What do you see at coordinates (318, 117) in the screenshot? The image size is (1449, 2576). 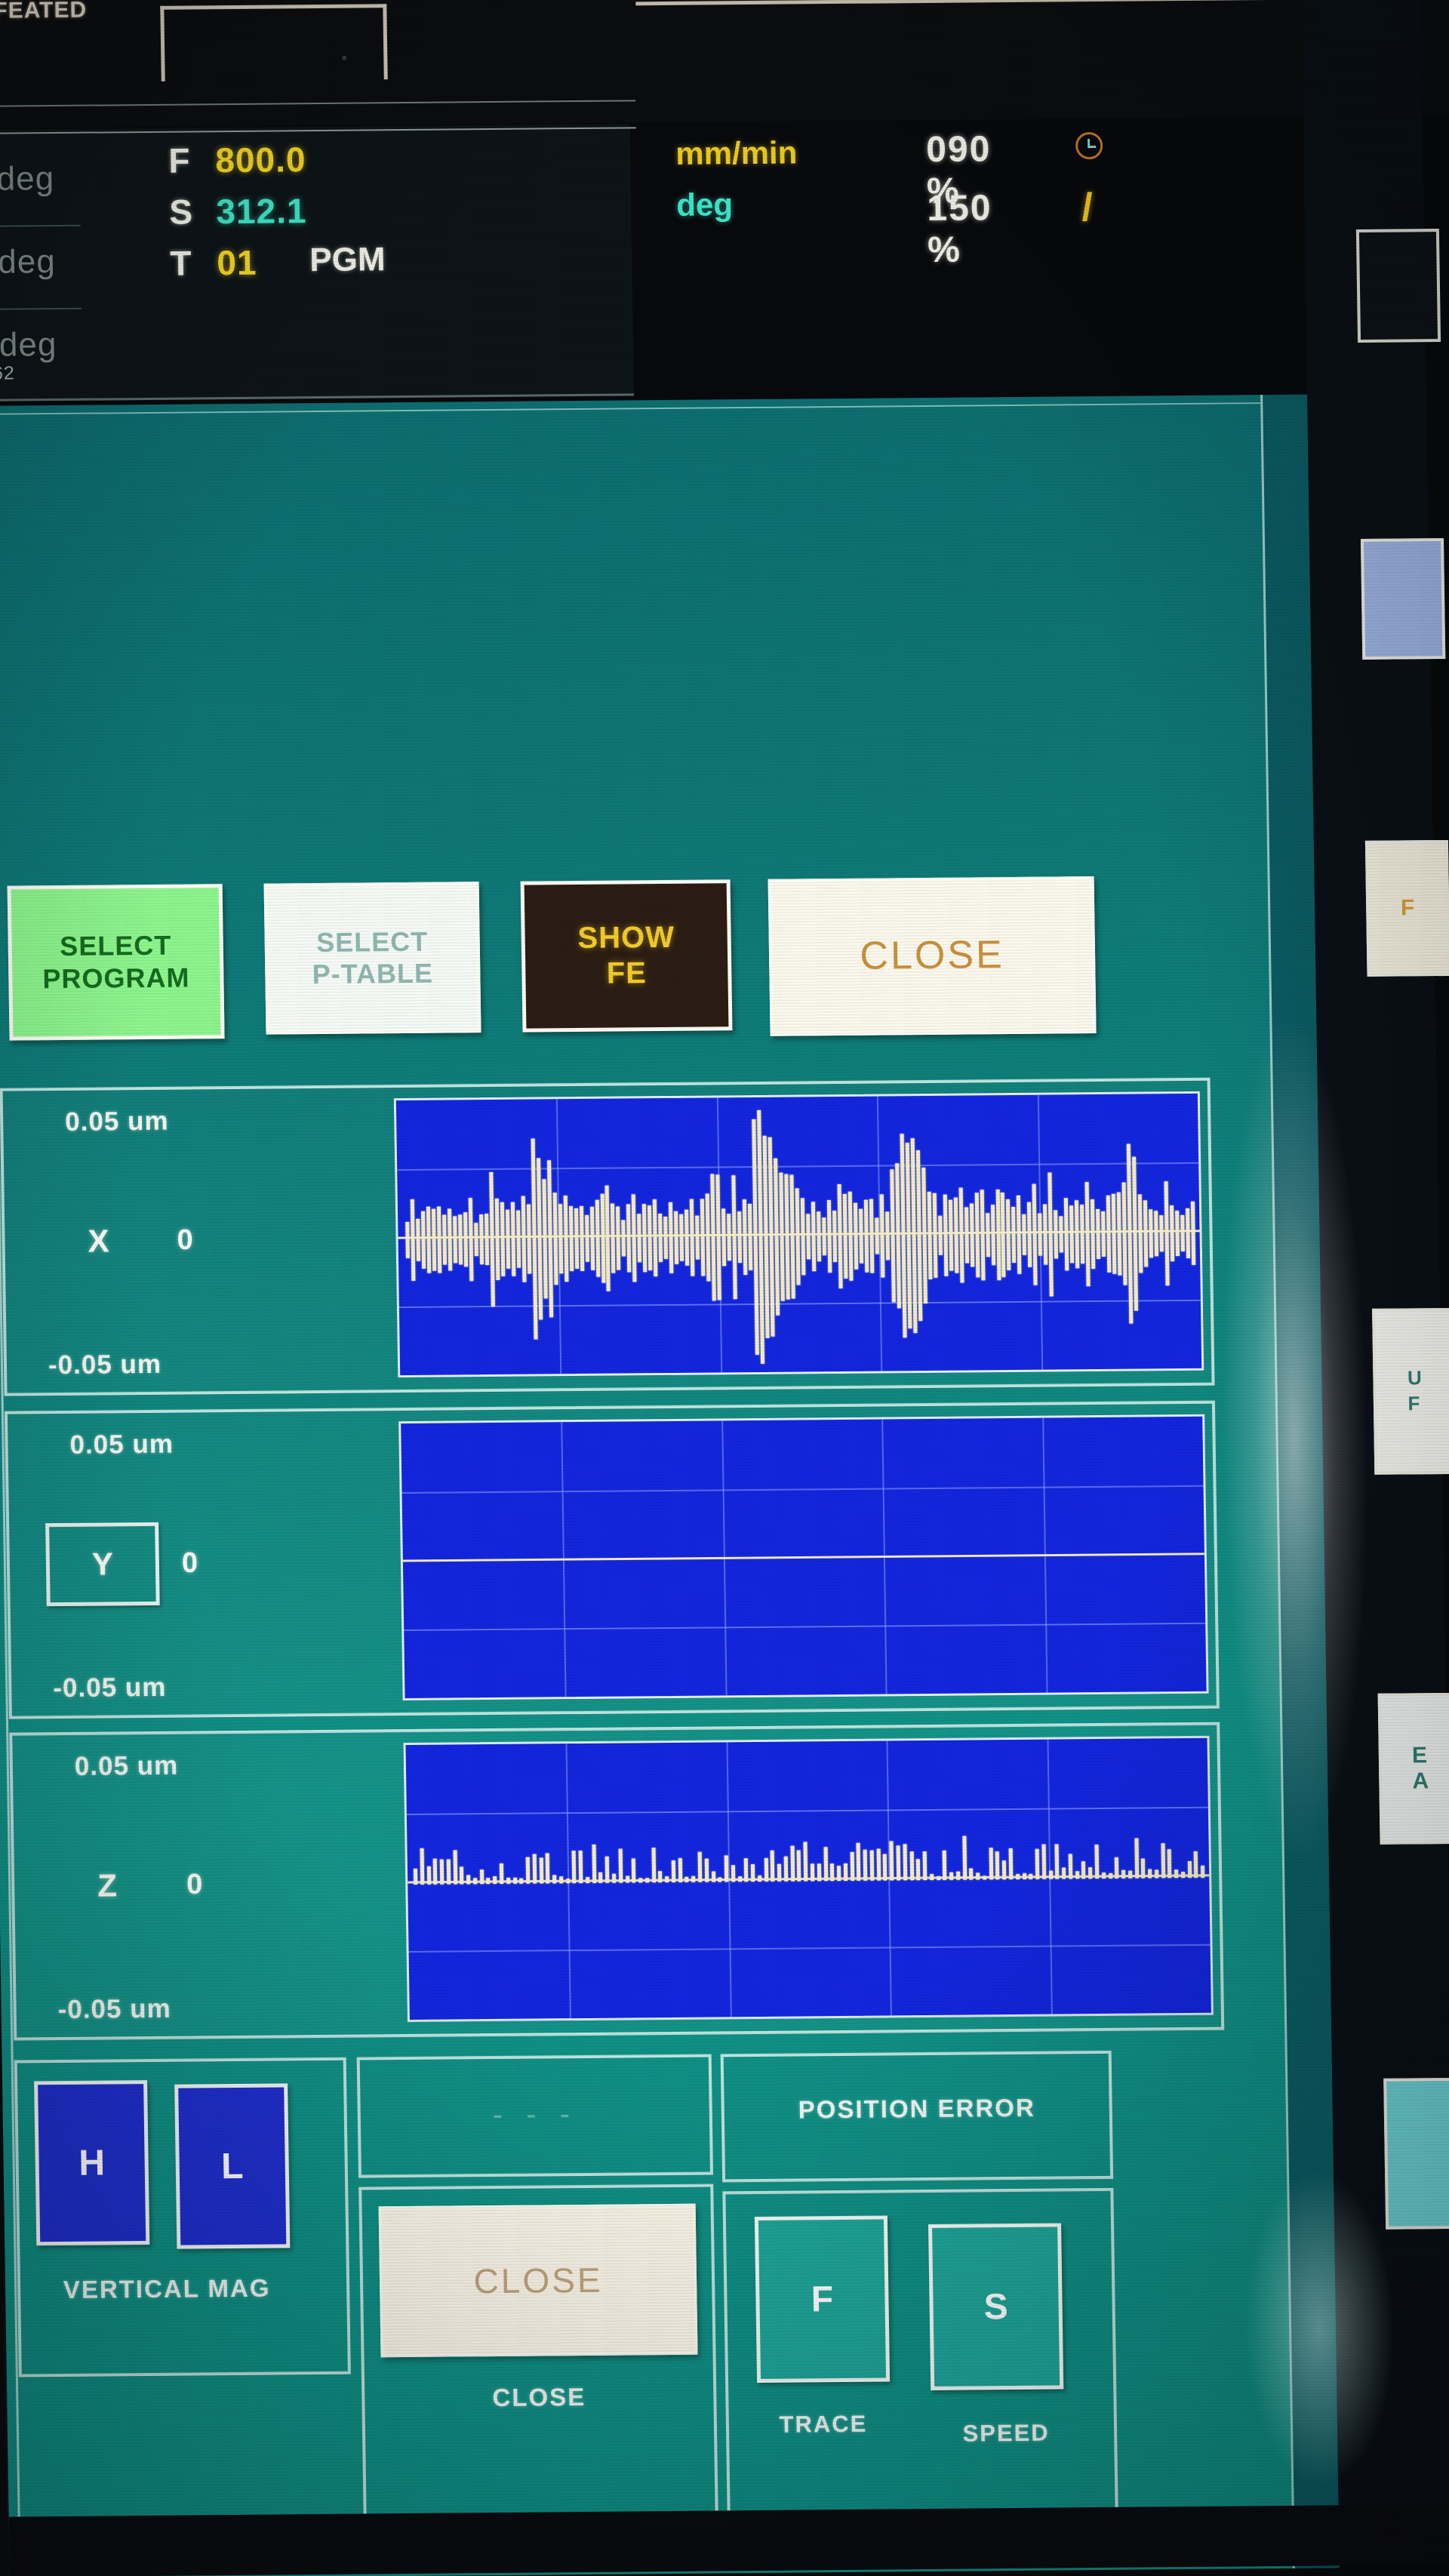 I see `status-panel-divider` at bounding box center [318, 117].